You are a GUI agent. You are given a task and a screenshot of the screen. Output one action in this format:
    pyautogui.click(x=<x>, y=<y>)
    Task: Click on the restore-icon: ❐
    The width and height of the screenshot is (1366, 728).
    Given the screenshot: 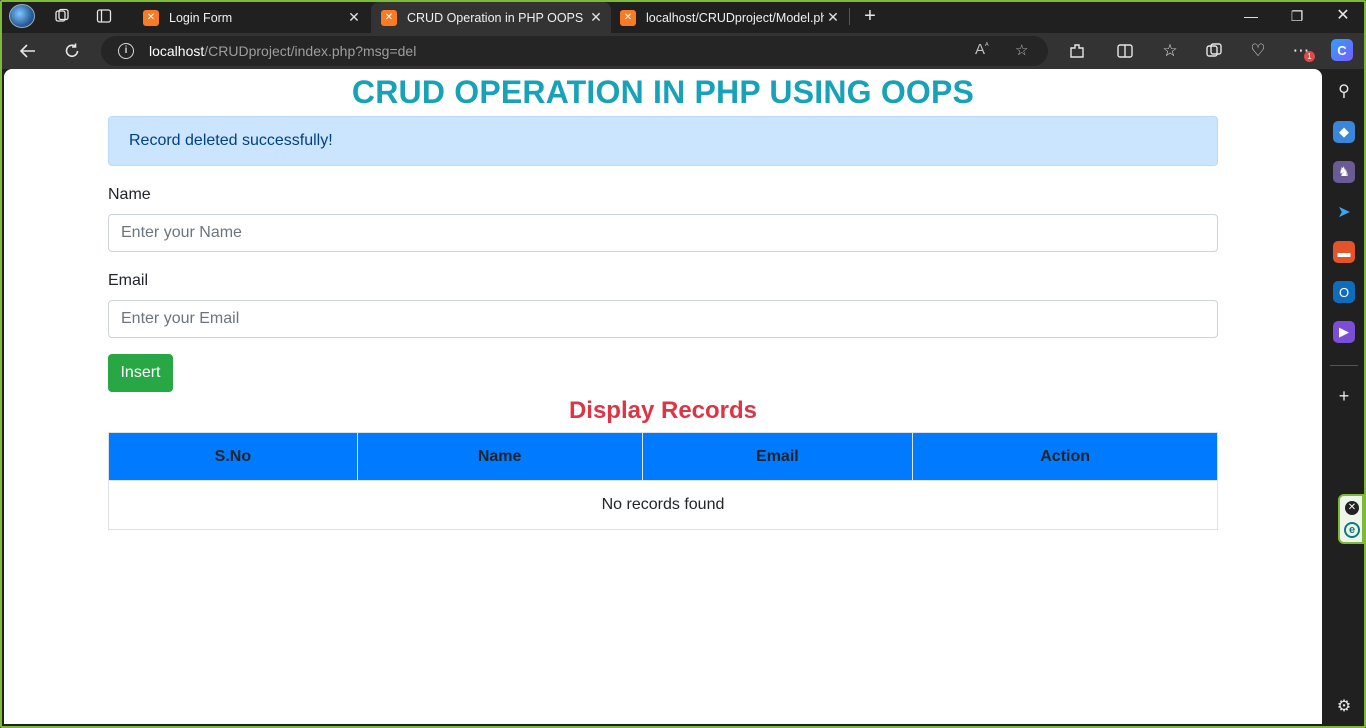 What is the action you would take?
    pyautogui.click(x=1297, y=16)
    